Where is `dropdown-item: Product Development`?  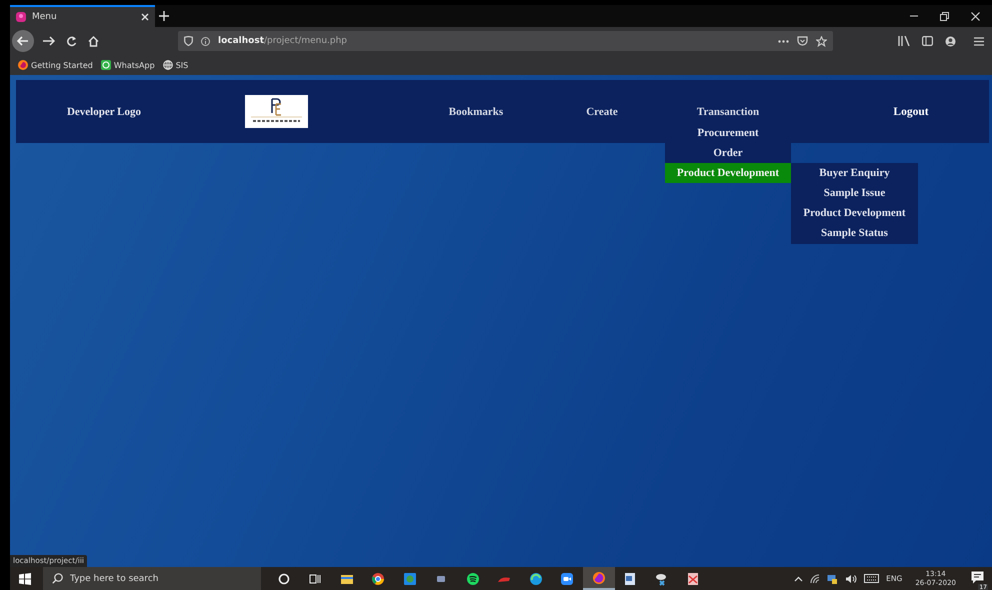
dropdown-item: Product Development is located at coordinates (728, 173).